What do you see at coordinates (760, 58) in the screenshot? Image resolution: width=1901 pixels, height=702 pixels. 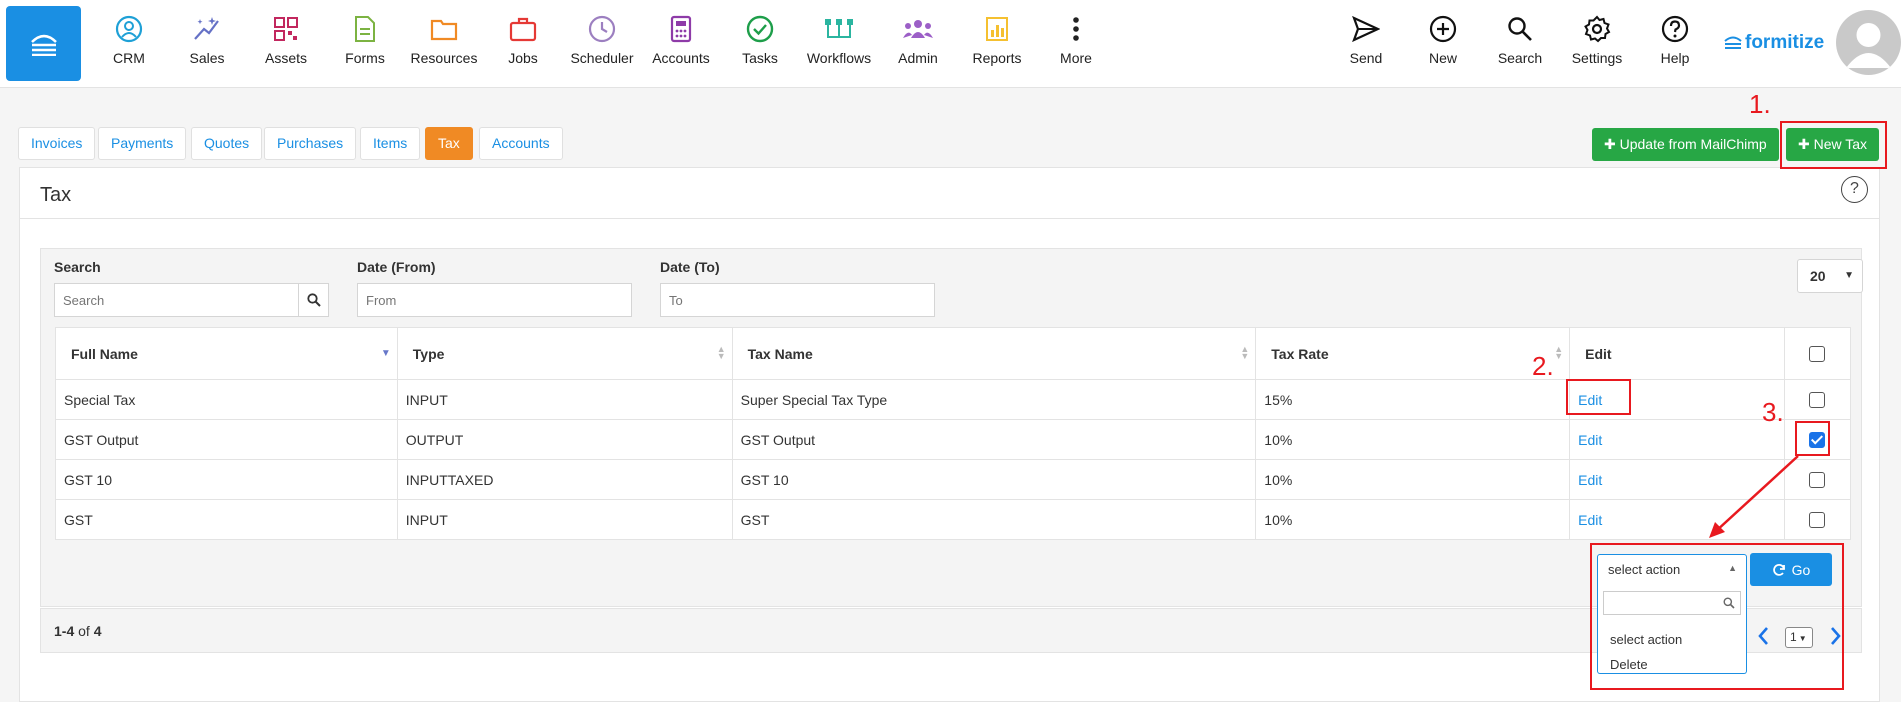 I see `nav-label: Tasks` at bounding box center [760, 58].